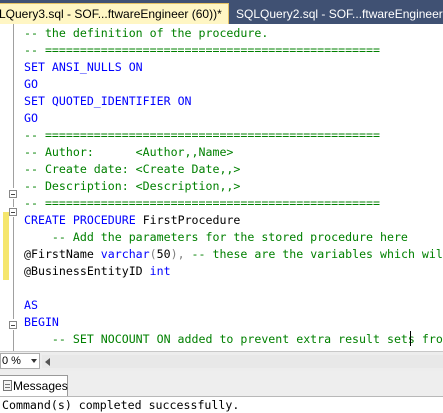  I want to click on code-token: int, so click(160, 271).